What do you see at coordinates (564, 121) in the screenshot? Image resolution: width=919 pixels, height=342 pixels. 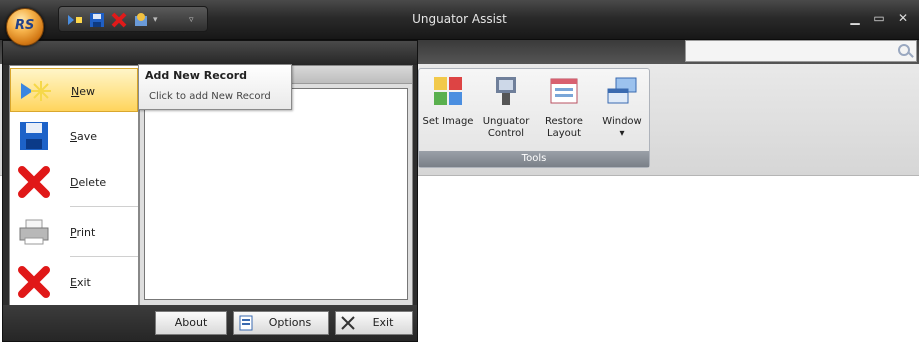 I see `restore-label-1: Restore` at bounding box center [564, 121].